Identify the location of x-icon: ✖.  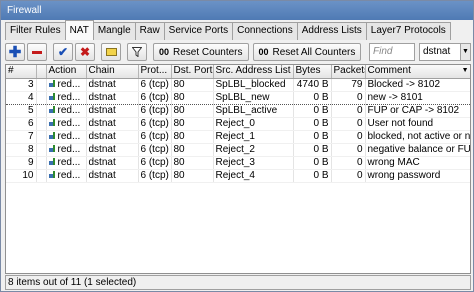
(85, 52).